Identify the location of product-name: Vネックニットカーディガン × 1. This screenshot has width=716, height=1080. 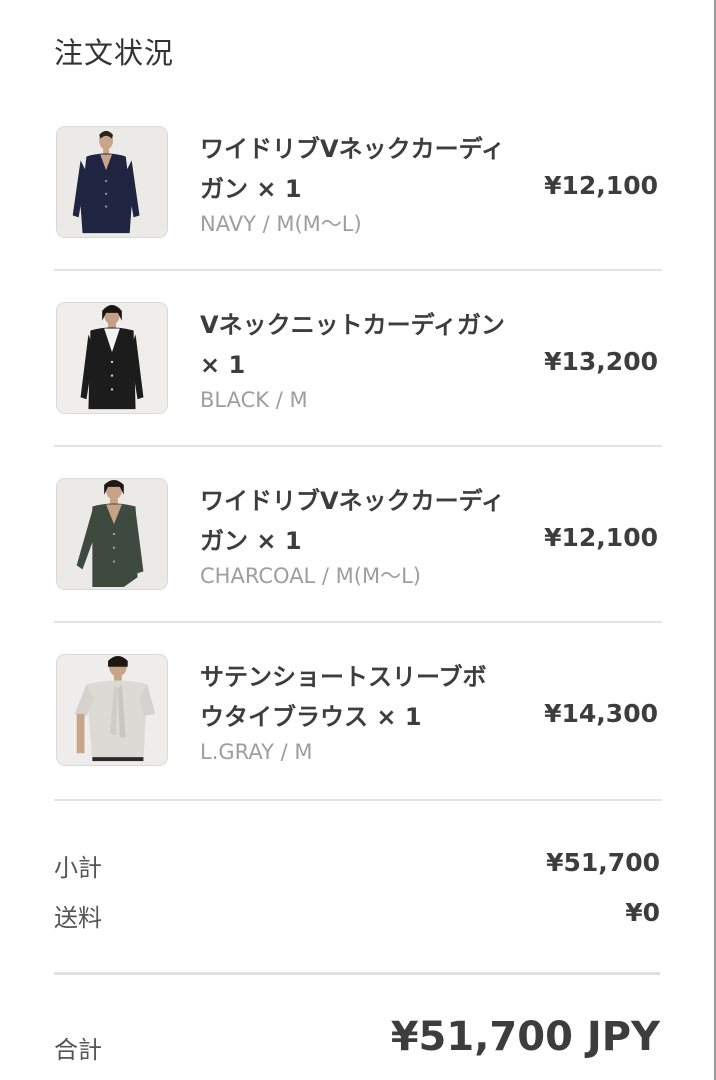
(355, 345).